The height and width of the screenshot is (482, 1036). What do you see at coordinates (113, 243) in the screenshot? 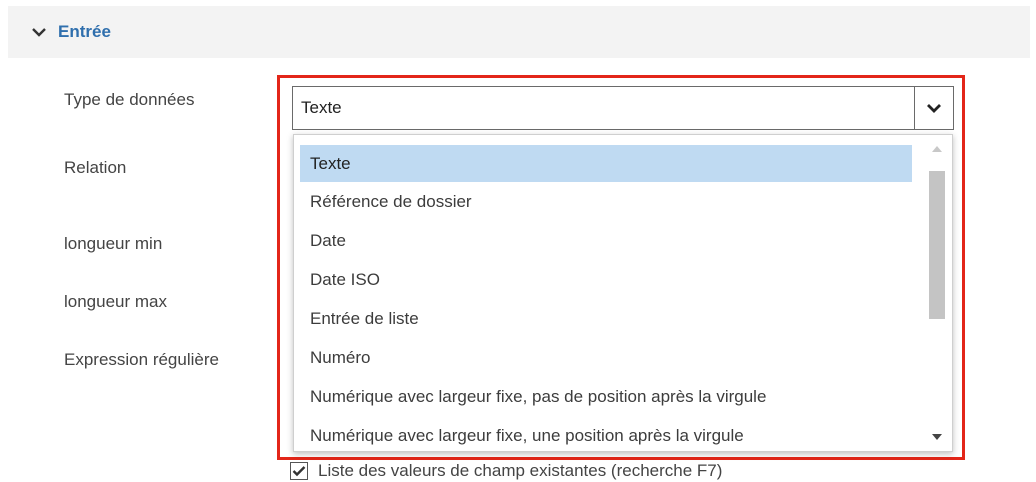
I see `label-longueur-min: longueur min` at bounding box center [113, 243].